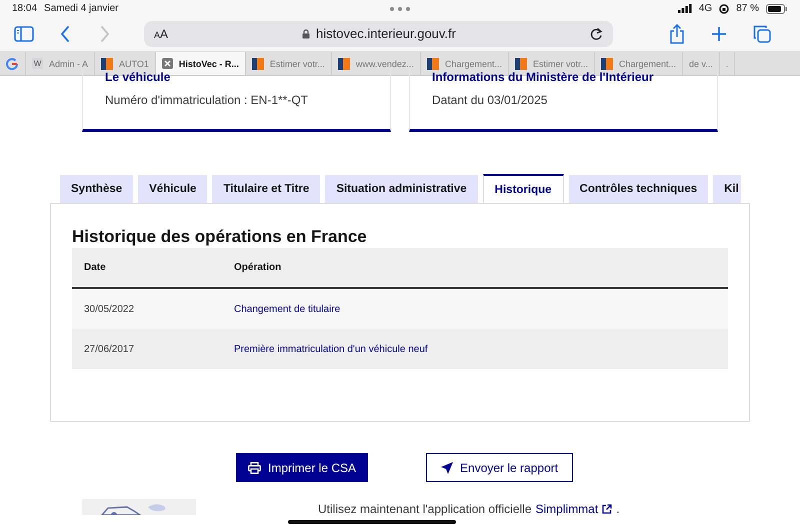 The width and height of the screenshot is (800, 525). I want to click on reload-icon, so click(597, 33).